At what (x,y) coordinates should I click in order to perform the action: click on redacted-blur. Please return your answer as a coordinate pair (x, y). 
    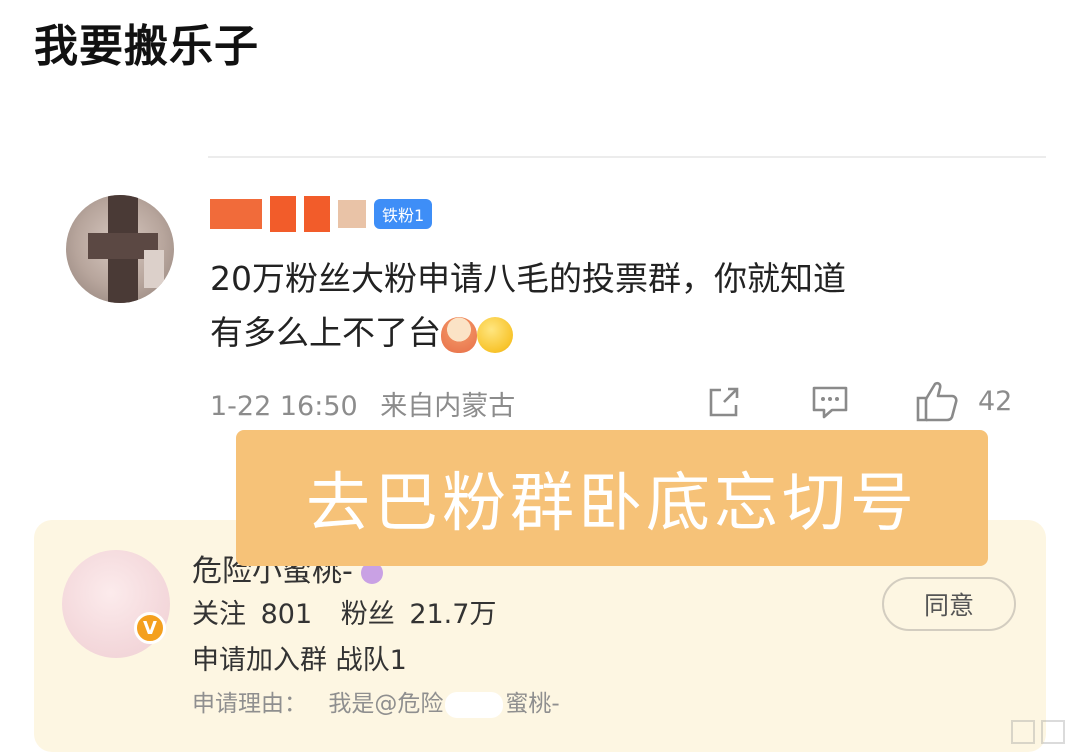
    Looking at the image, I should click on (474, 704).